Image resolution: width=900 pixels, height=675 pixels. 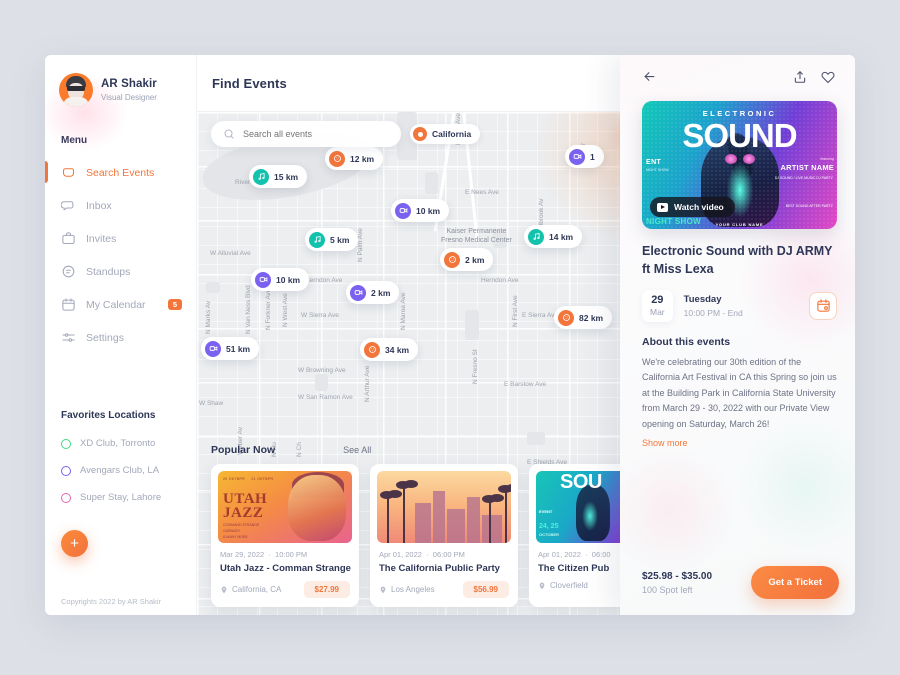 I want to click on favorite-location-item: XD Club, Torronto, so click(x=120, y=443).